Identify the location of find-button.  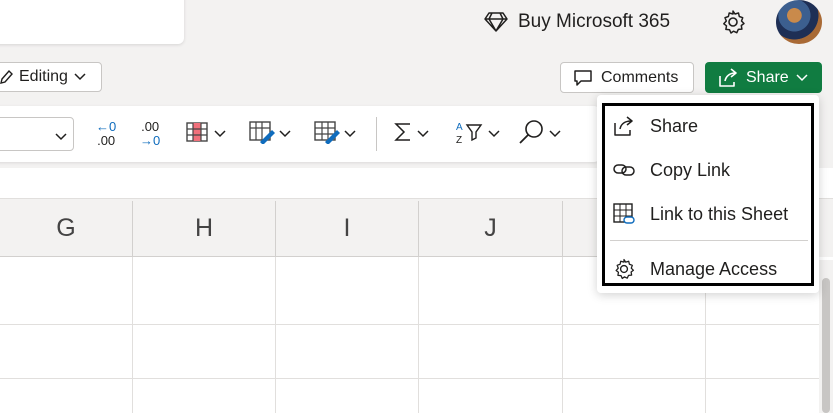
(539, 134).